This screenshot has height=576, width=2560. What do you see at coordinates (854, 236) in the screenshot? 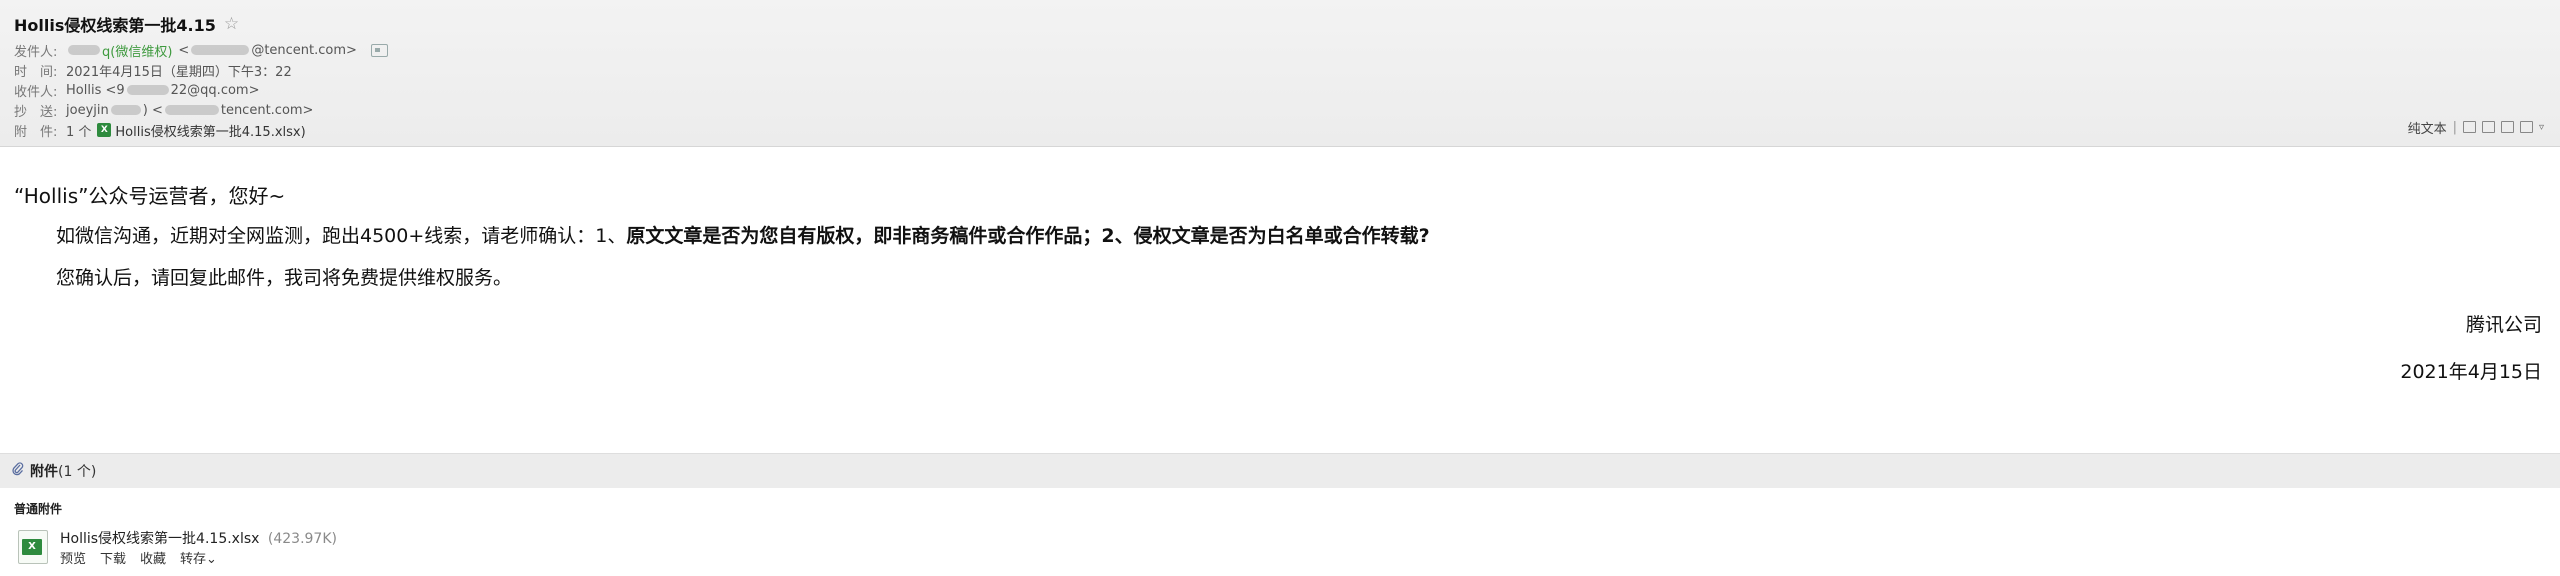
I see `para1-bold-question-1: 原文文章是否为您自有版权，即非商务稿件或合作作品` at bounding box center [854, 236].